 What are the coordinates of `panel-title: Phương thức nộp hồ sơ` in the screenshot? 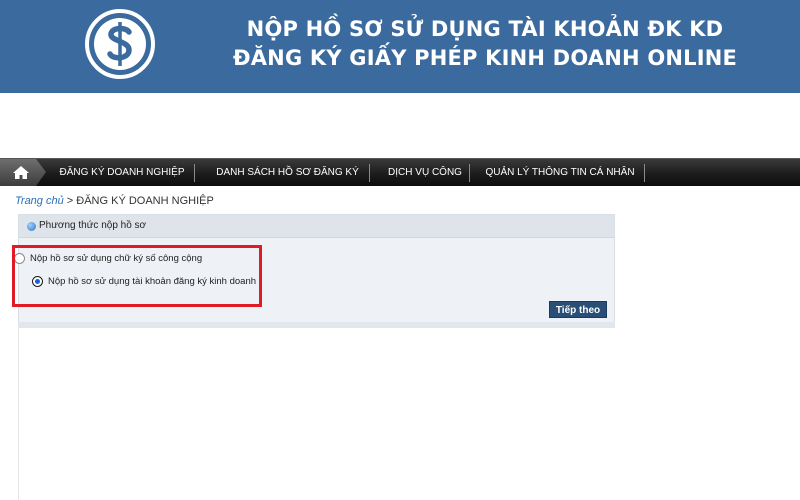 It's located at (93, 225).